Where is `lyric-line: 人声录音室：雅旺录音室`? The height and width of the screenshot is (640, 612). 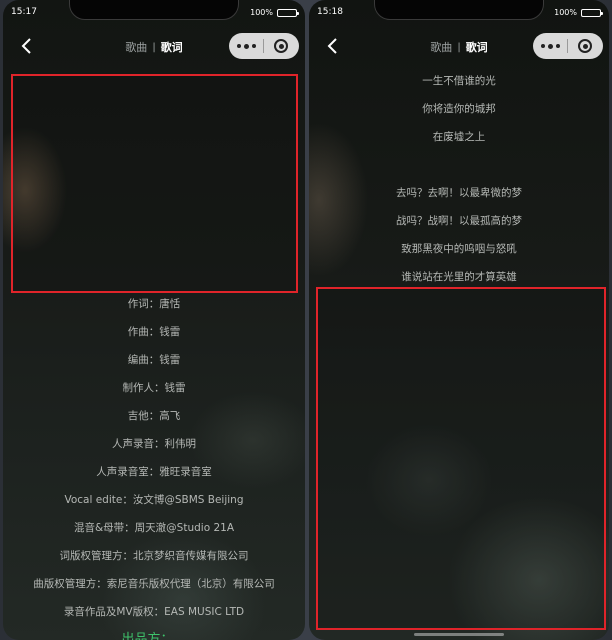 lyric-line: 人声录音室：雅旺录音室 is located at coordinates (154, 472).